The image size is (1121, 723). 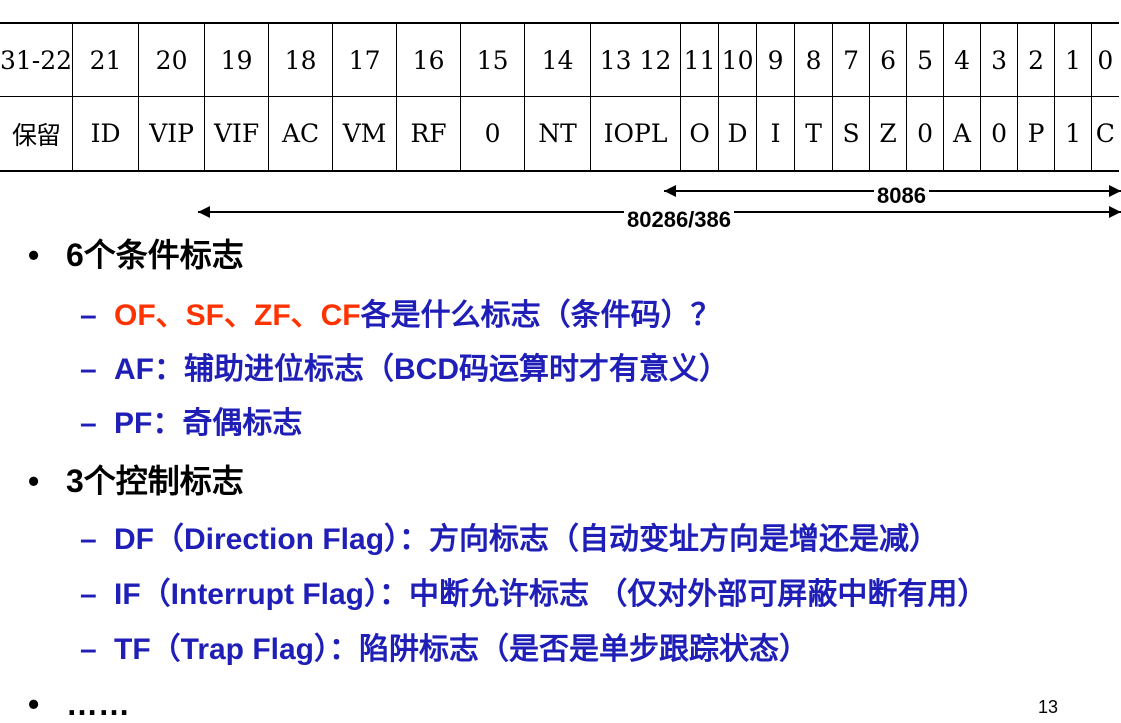 I want to click on flag-cell: RF, so click(x=428, y=134).